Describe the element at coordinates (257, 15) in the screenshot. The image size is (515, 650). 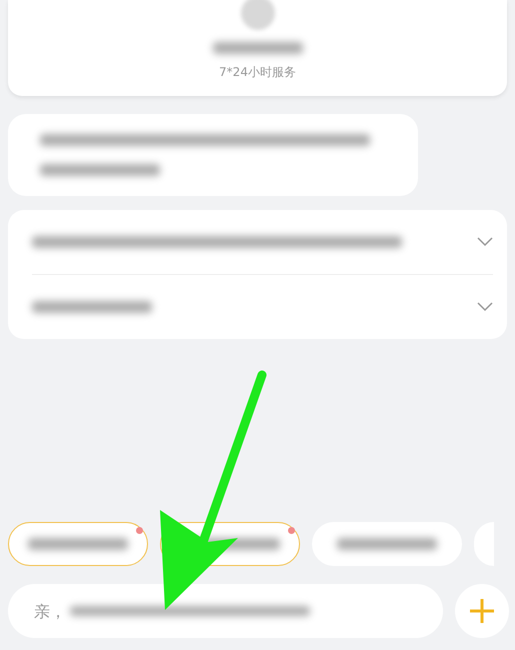
I see `avatar` at that location.